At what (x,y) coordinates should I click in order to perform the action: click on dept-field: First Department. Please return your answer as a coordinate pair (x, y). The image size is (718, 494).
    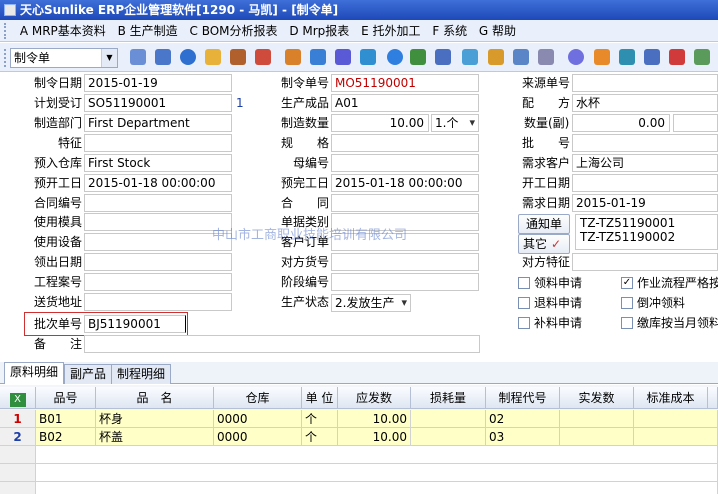
    Looking at the image, I should click on (158, 123).